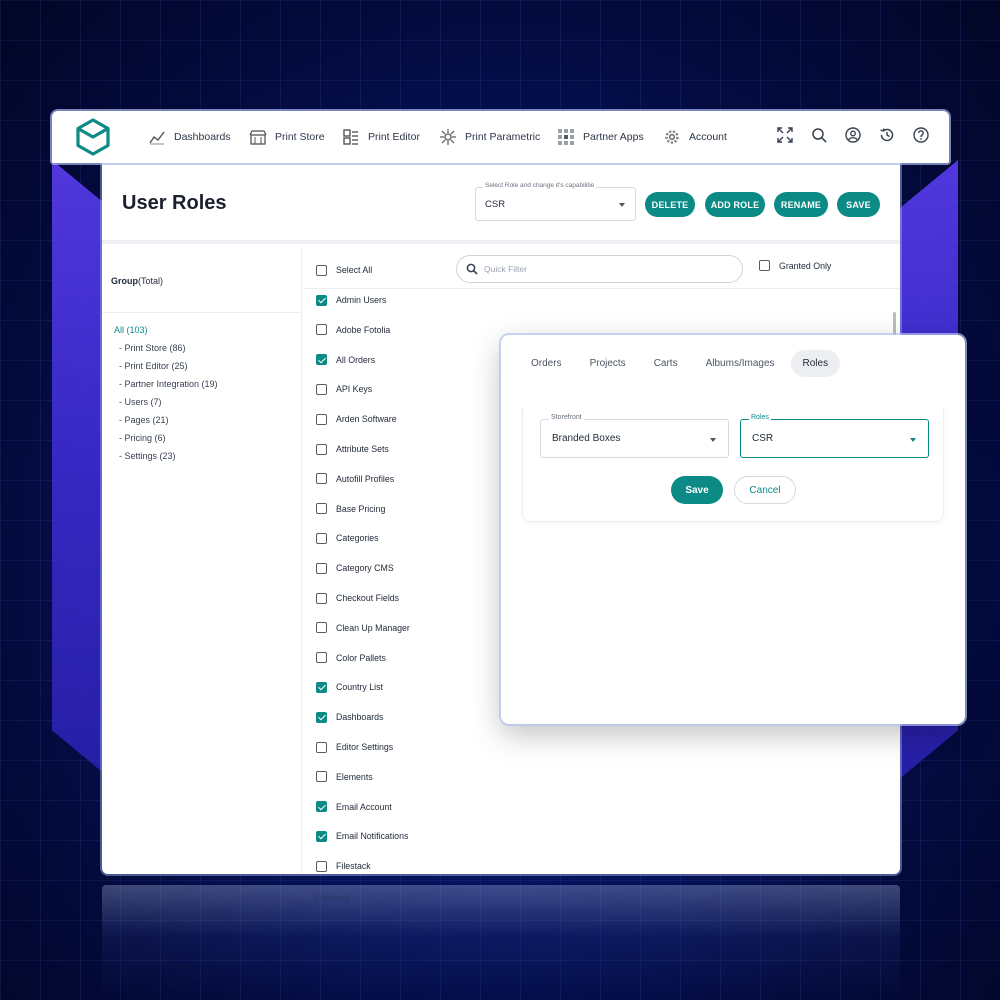 Image resolution: width=1000 pixels, height=1000 pixels. I want to click on rename-button: RENAME, so click(801, 204).